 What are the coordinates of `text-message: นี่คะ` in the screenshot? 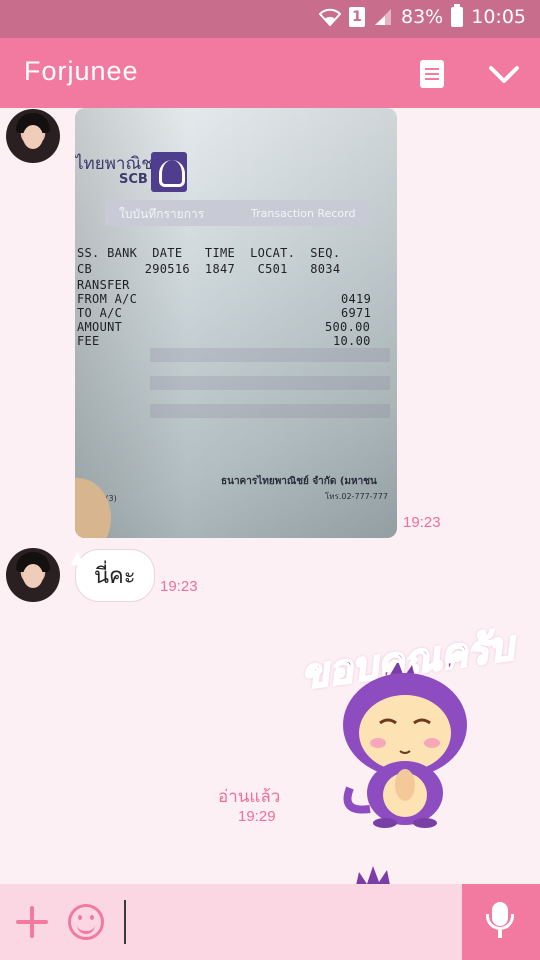 It's located at (110, 575).